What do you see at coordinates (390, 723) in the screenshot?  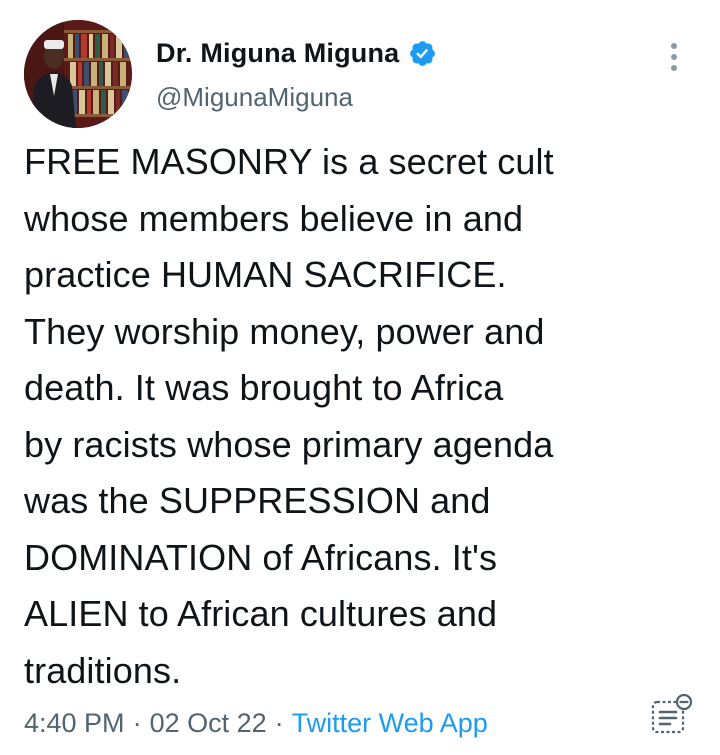 I see `tweet-source-link: Twitter Web App` at bounding box center [390, 723].